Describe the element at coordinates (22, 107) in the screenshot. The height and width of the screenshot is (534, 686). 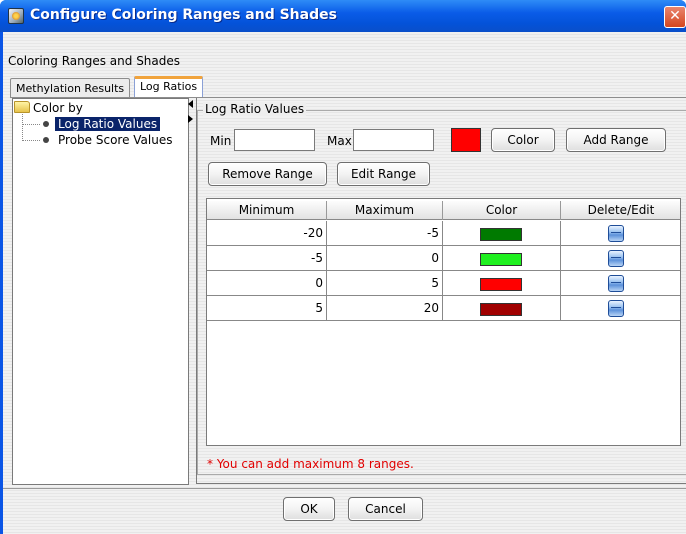
I see `folder-icon` at that location.